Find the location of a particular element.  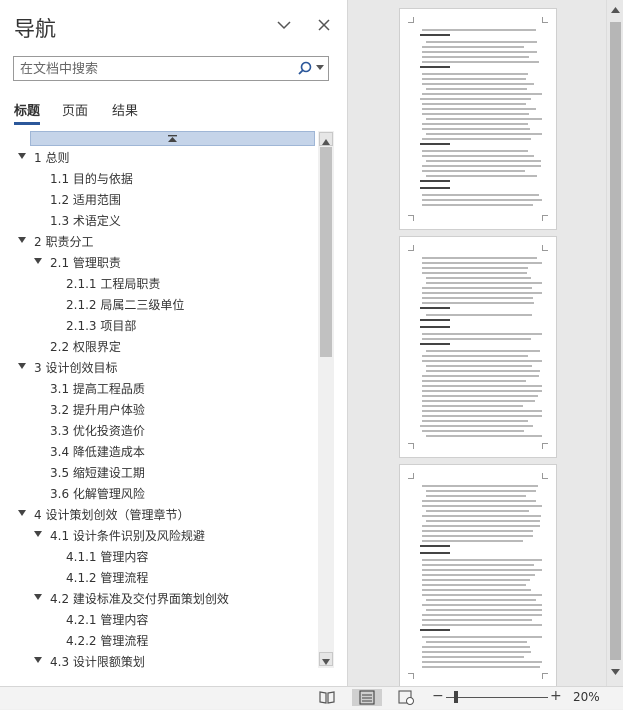

heading-item: 3 设计创效目标 is located at coordinates (159, 367).